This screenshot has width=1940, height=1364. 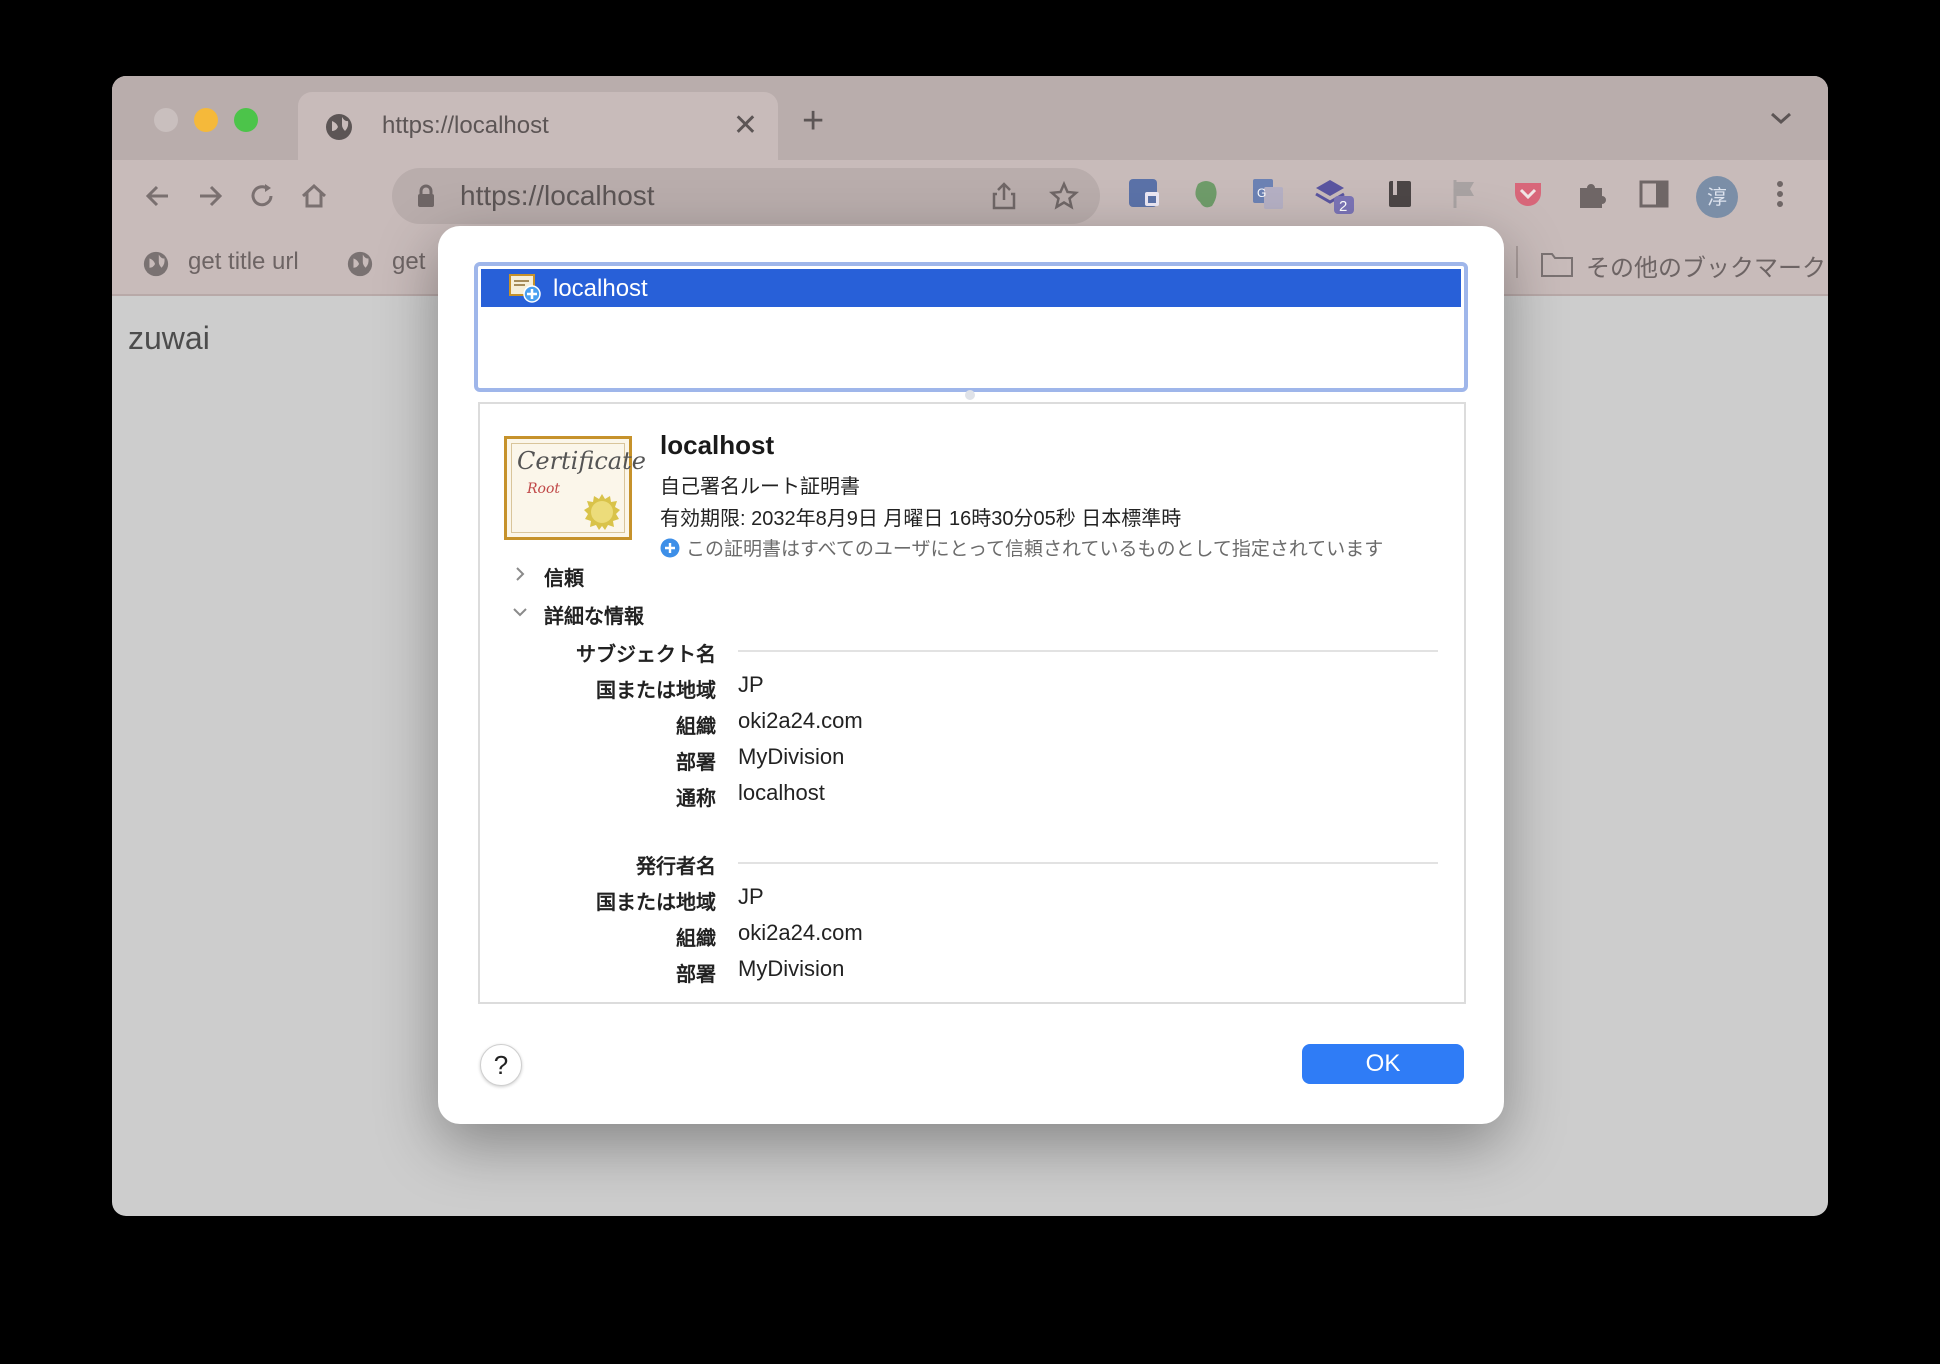 I want to click on bitwarden-extension-icon, so click(x=1144, y=194).